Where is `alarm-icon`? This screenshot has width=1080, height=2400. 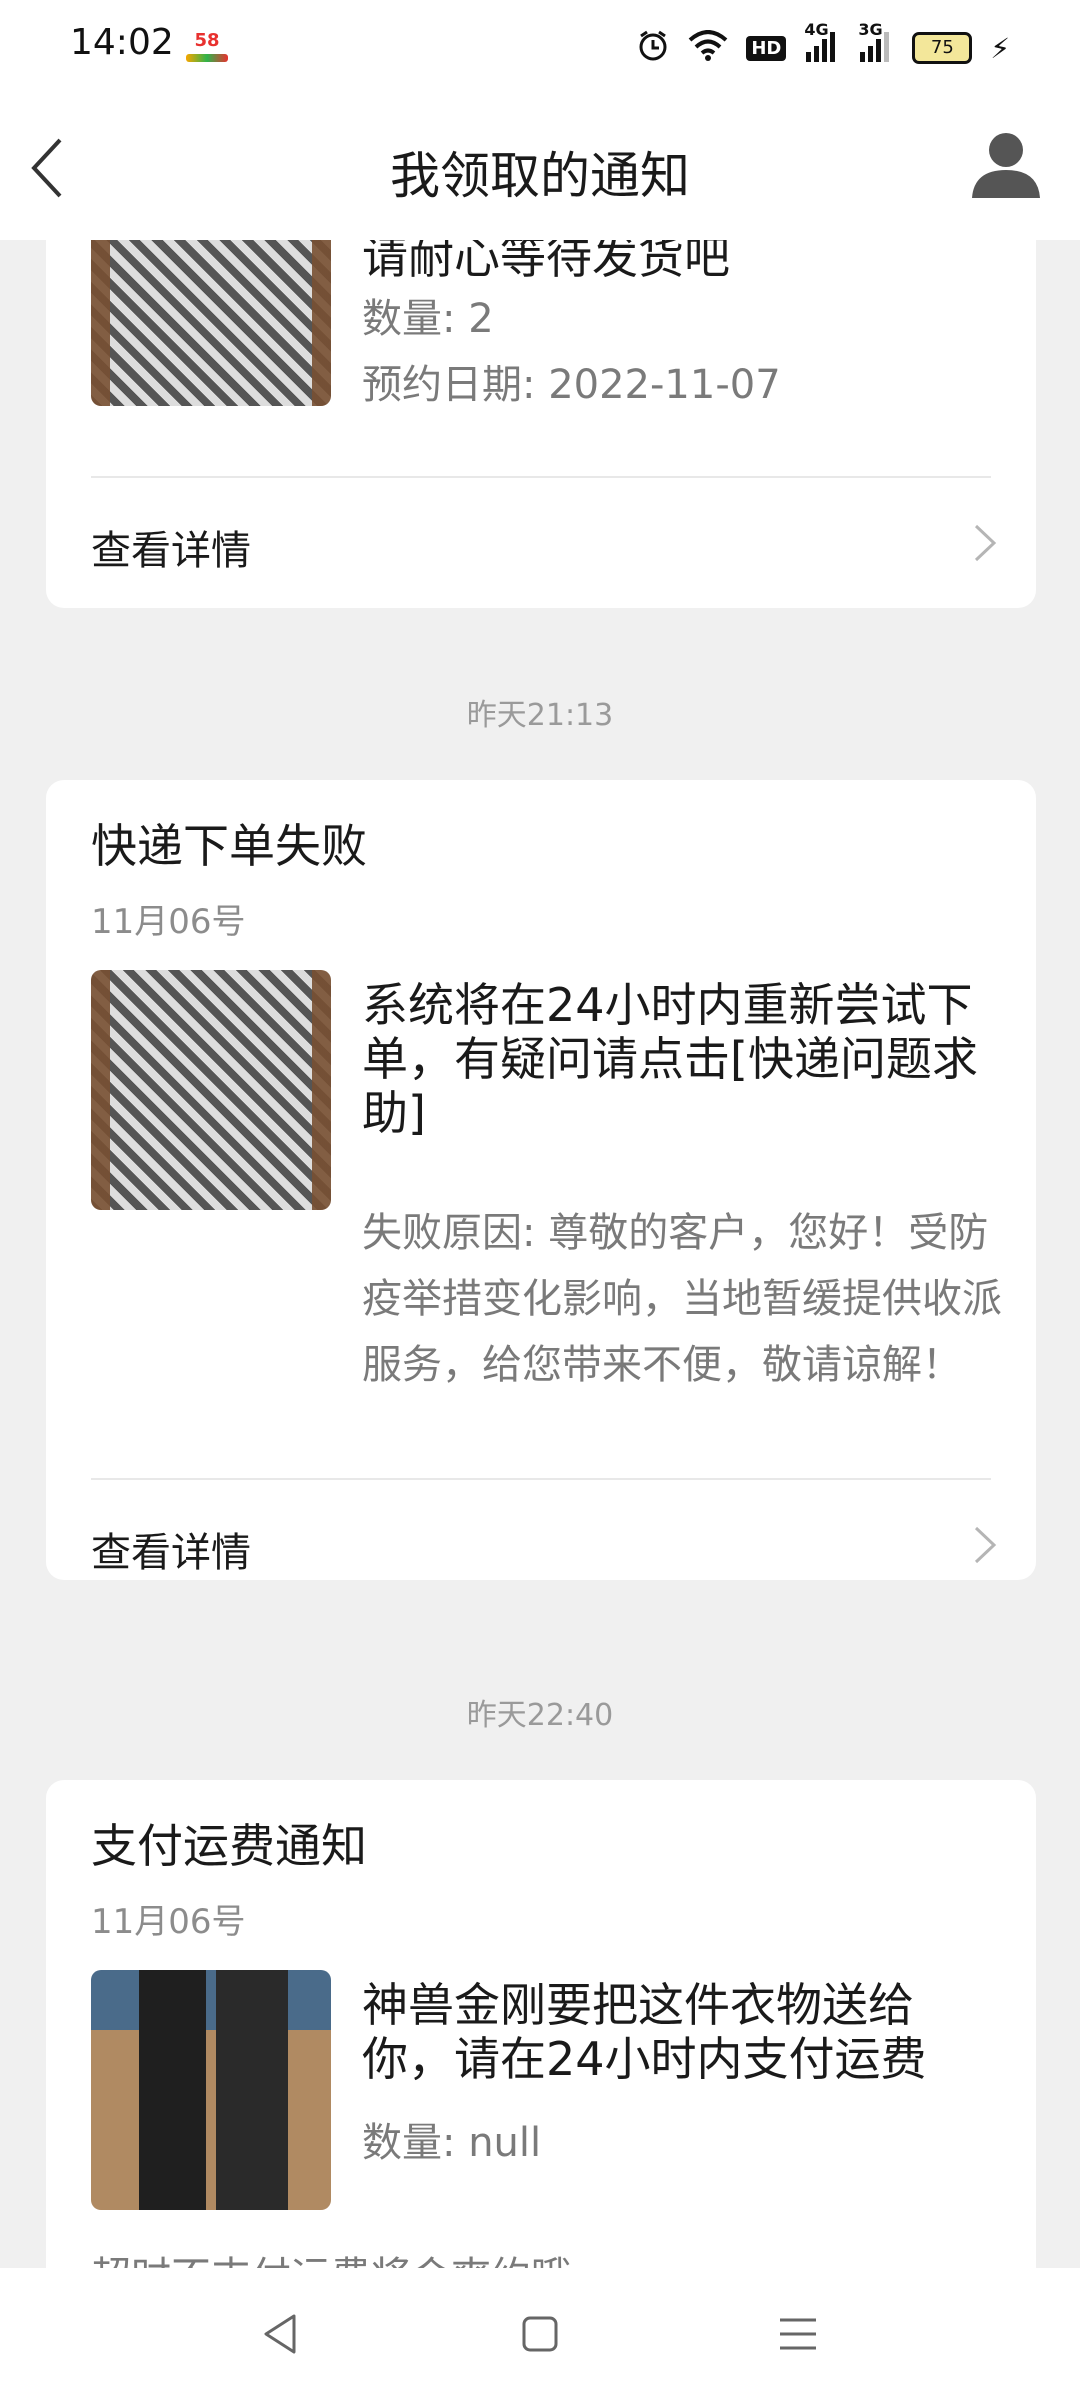 alarm-icon is located at coordinates (653, 48).